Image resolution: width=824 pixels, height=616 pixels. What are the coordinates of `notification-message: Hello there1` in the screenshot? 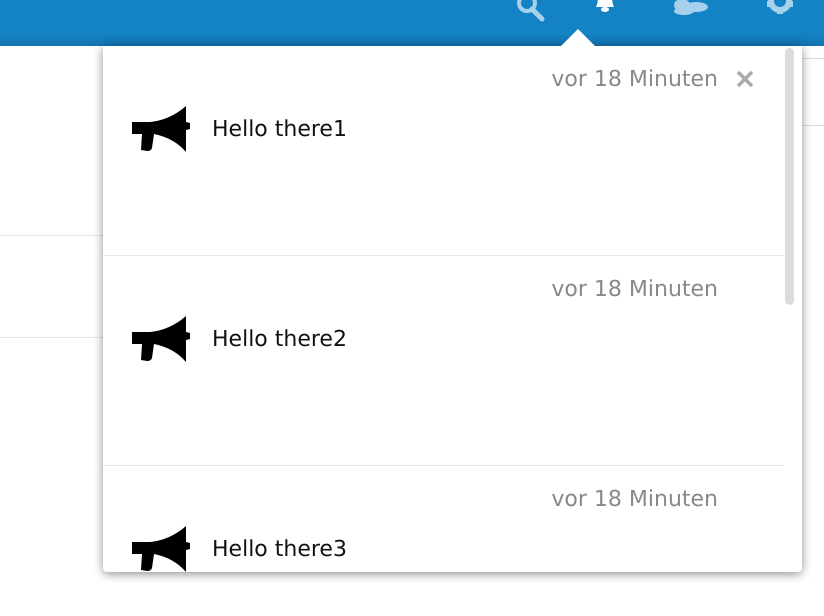 It's located at (279, 129).